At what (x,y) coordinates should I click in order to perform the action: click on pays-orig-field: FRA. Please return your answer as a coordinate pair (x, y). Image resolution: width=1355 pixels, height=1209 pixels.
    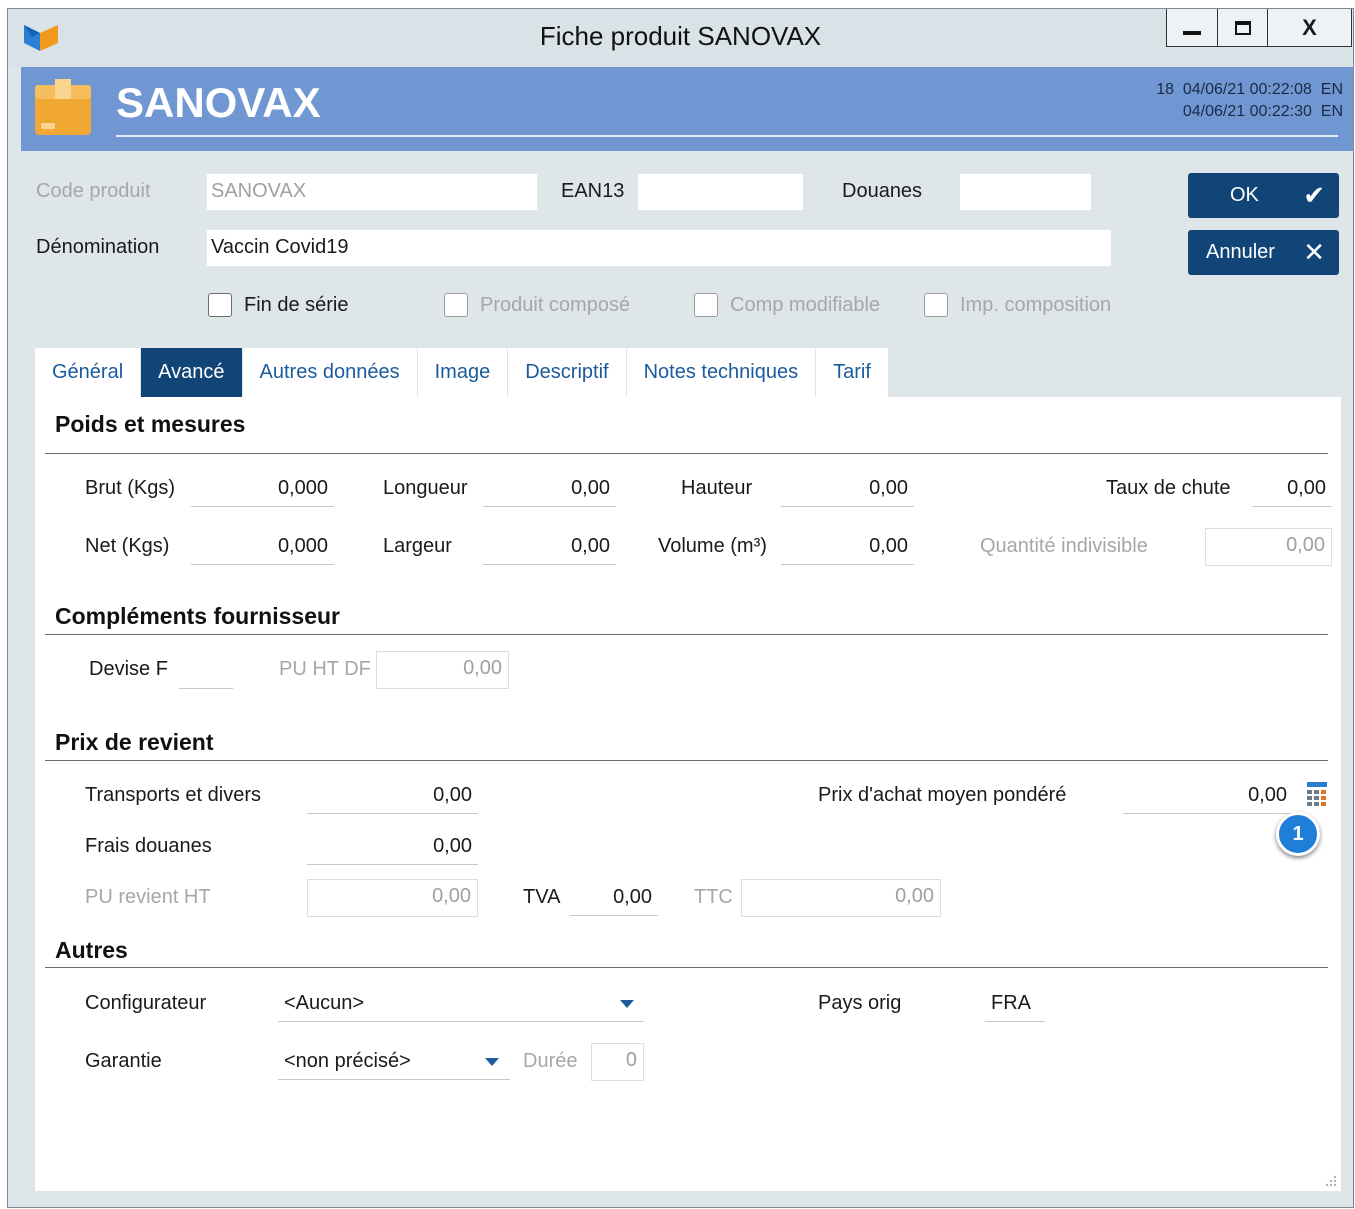
    Looking at the image, I should click on (1015, 1005).